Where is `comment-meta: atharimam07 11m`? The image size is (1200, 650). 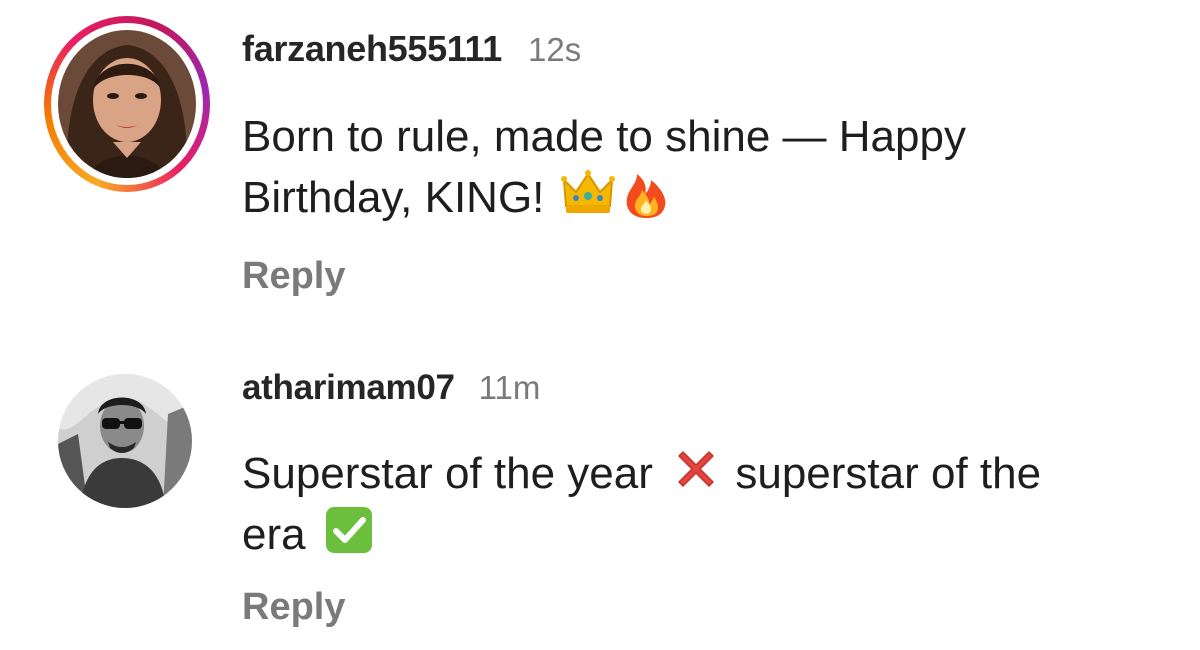 comment-meta: atharimam07 11m is located at coordinates (691, 393).